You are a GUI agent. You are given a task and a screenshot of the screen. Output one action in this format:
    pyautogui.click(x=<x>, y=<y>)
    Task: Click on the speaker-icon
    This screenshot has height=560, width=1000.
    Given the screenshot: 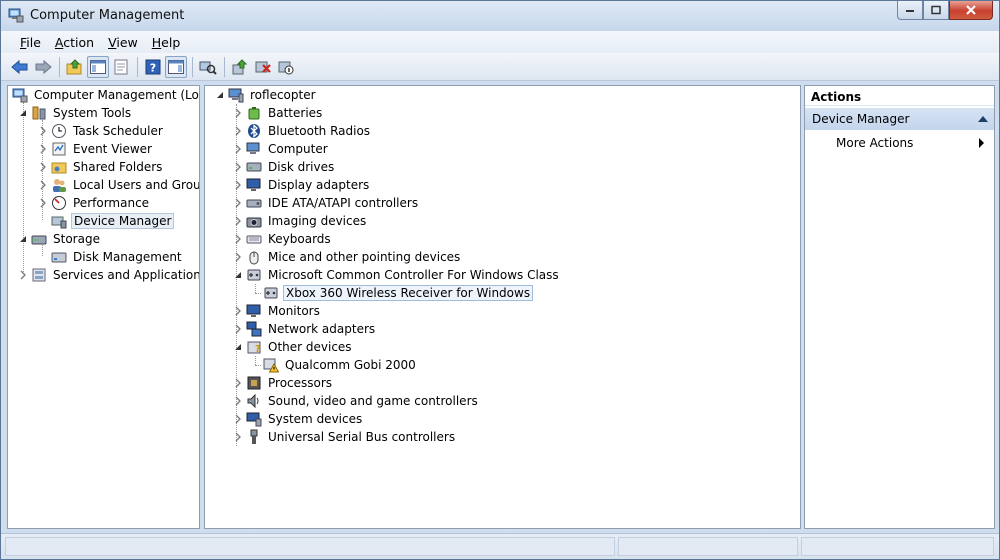 What is the action you would take?
    pyautogui.click(x=253, y=401)
    